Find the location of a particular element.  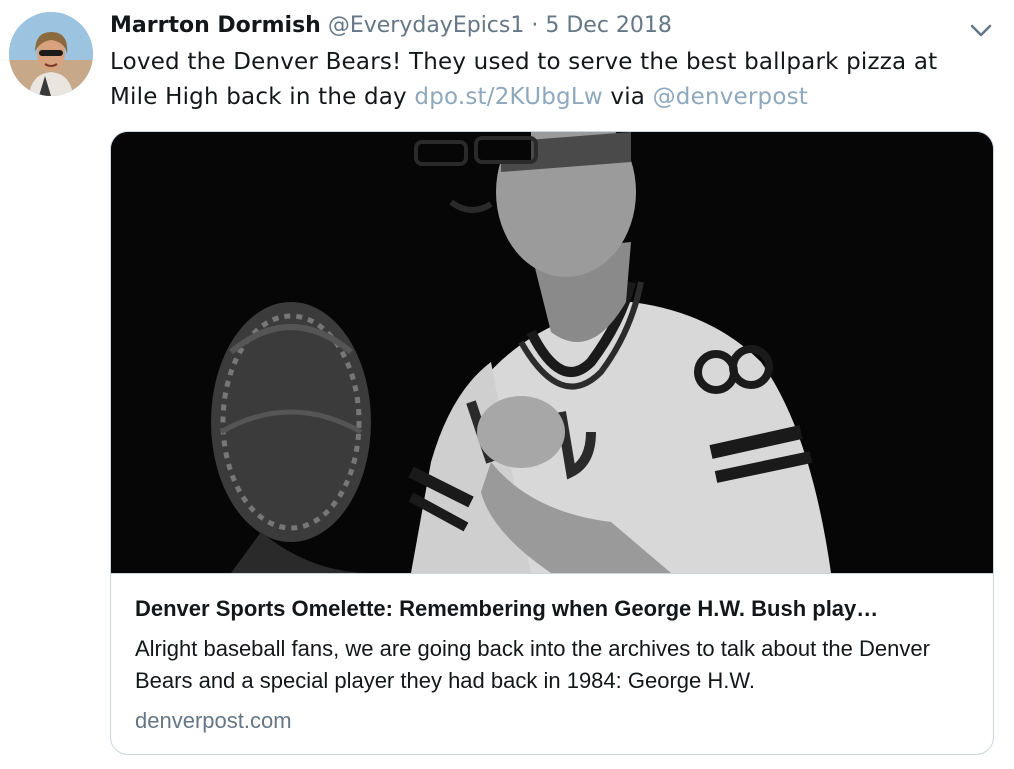

author-avatar is located at coordinates (51, 54).